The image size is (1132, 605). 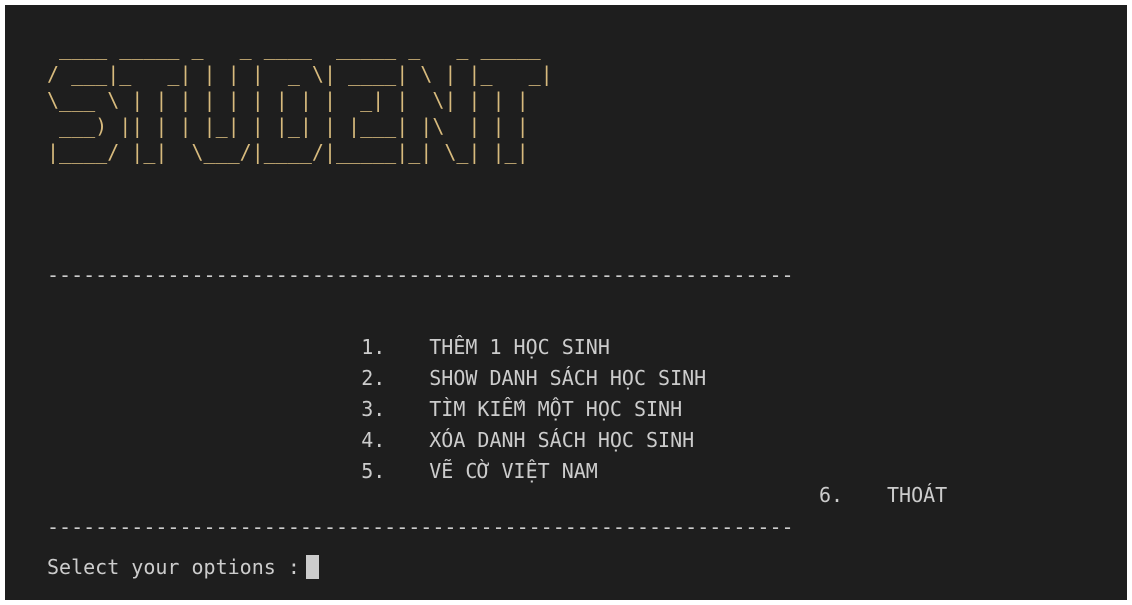 I want to click on menu-item-label: VẼ CỜ VIỆT NAM, so click(x=513, y=471).